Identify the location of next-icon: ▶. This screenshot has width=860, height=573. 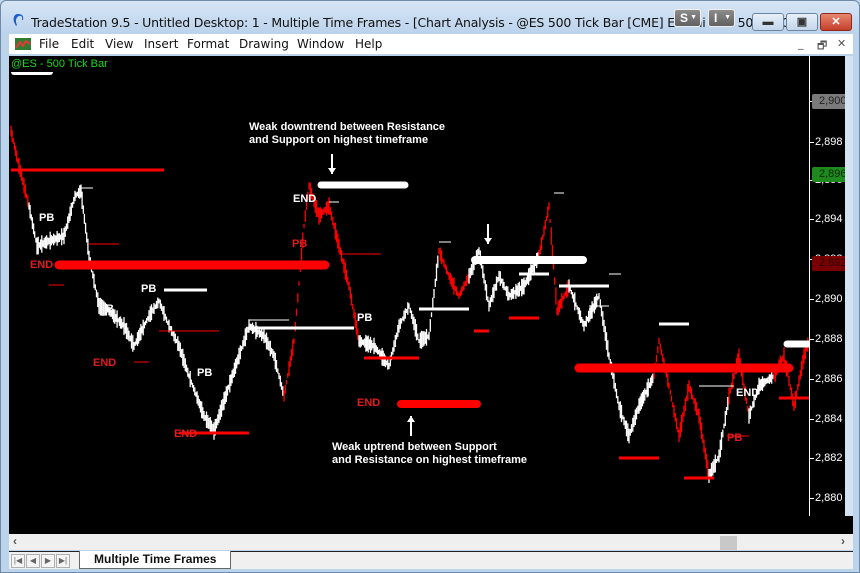
(48, 560).